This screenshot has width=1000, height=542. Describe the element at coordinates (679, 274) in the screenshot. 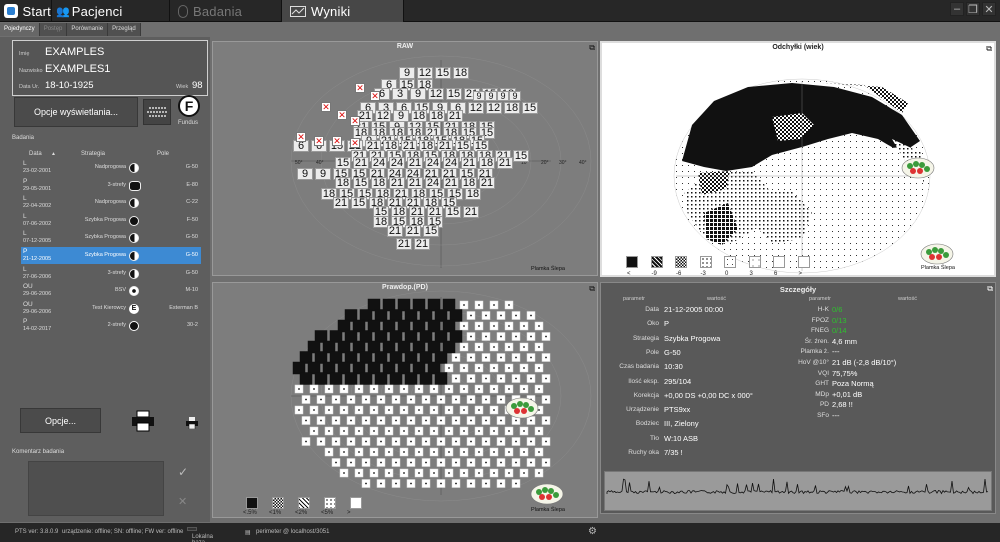

I see `legend-label: -6` at that location.